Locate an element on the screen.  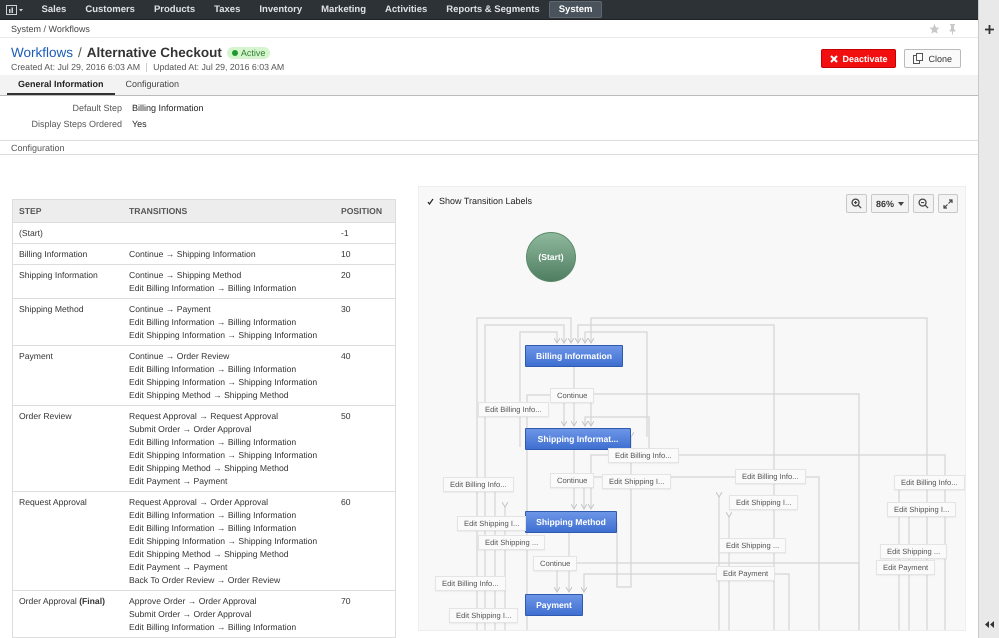
field-label: Display Steps Ordered is located at coordinates (76, 124).